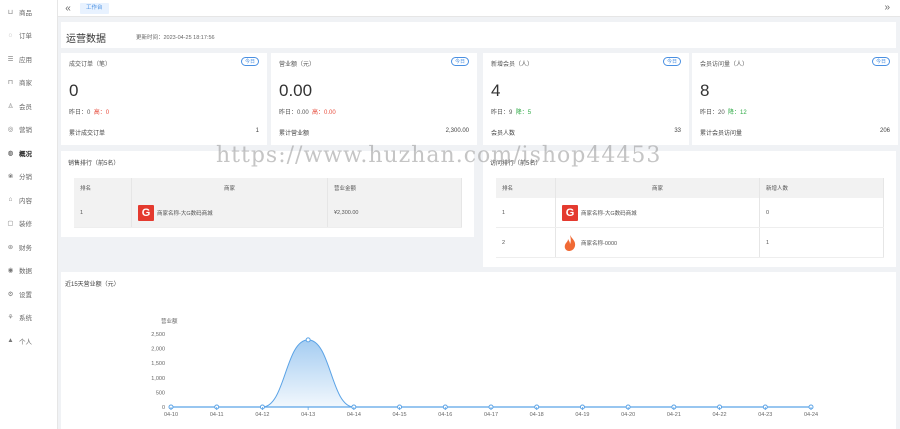  Describe the element at coordinates (68, 8) in the screenshot. I see `nav-prev-icon: «` at that location.